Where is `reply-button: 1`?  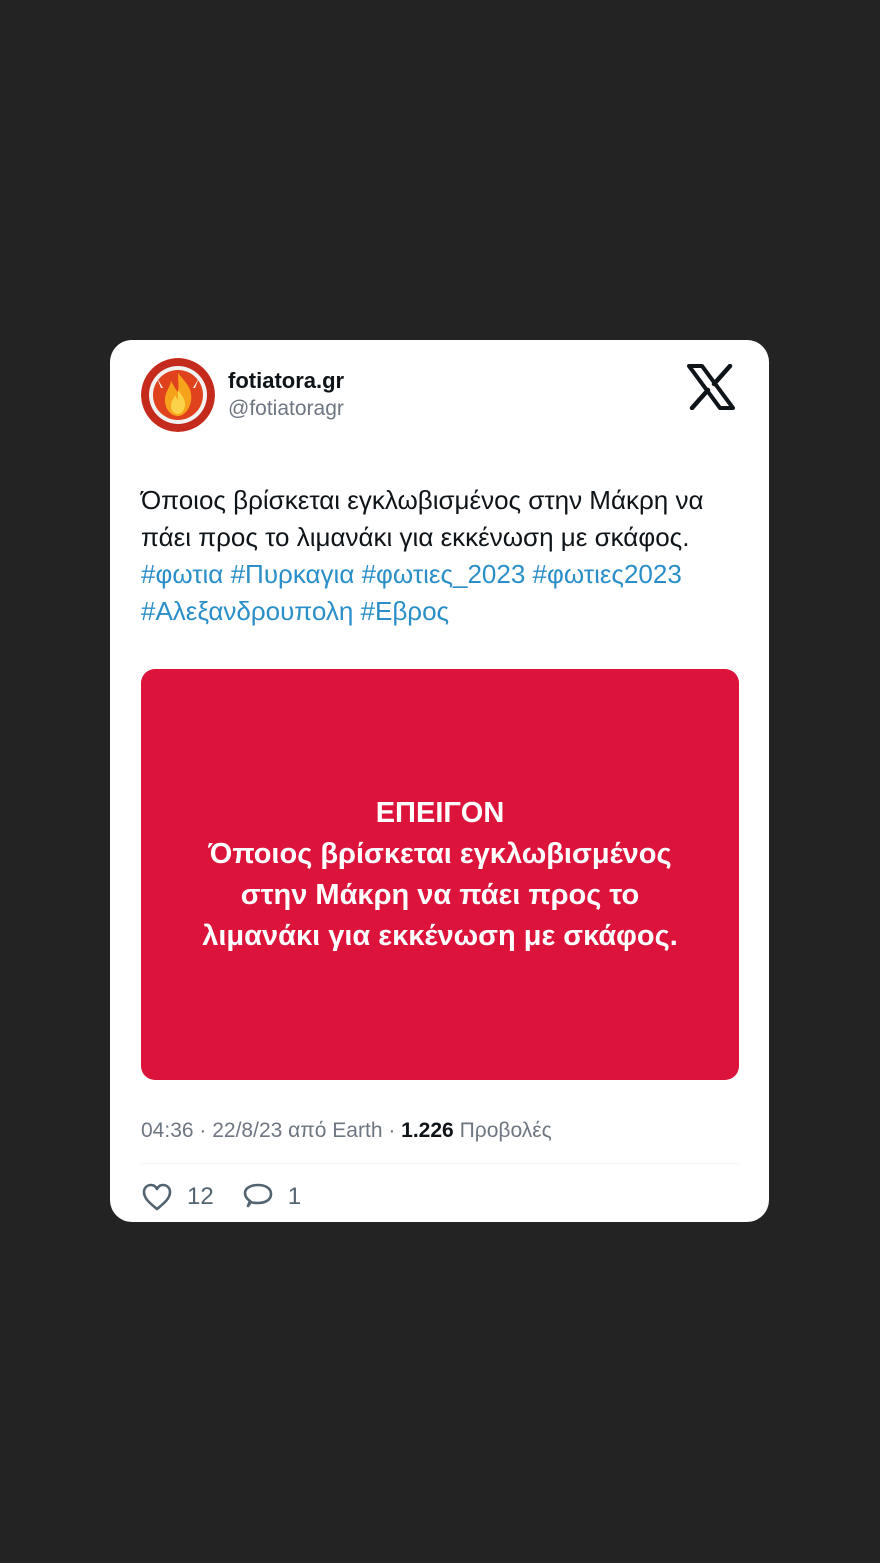 reply-button: 1 is located at coordinates (271, 1197).